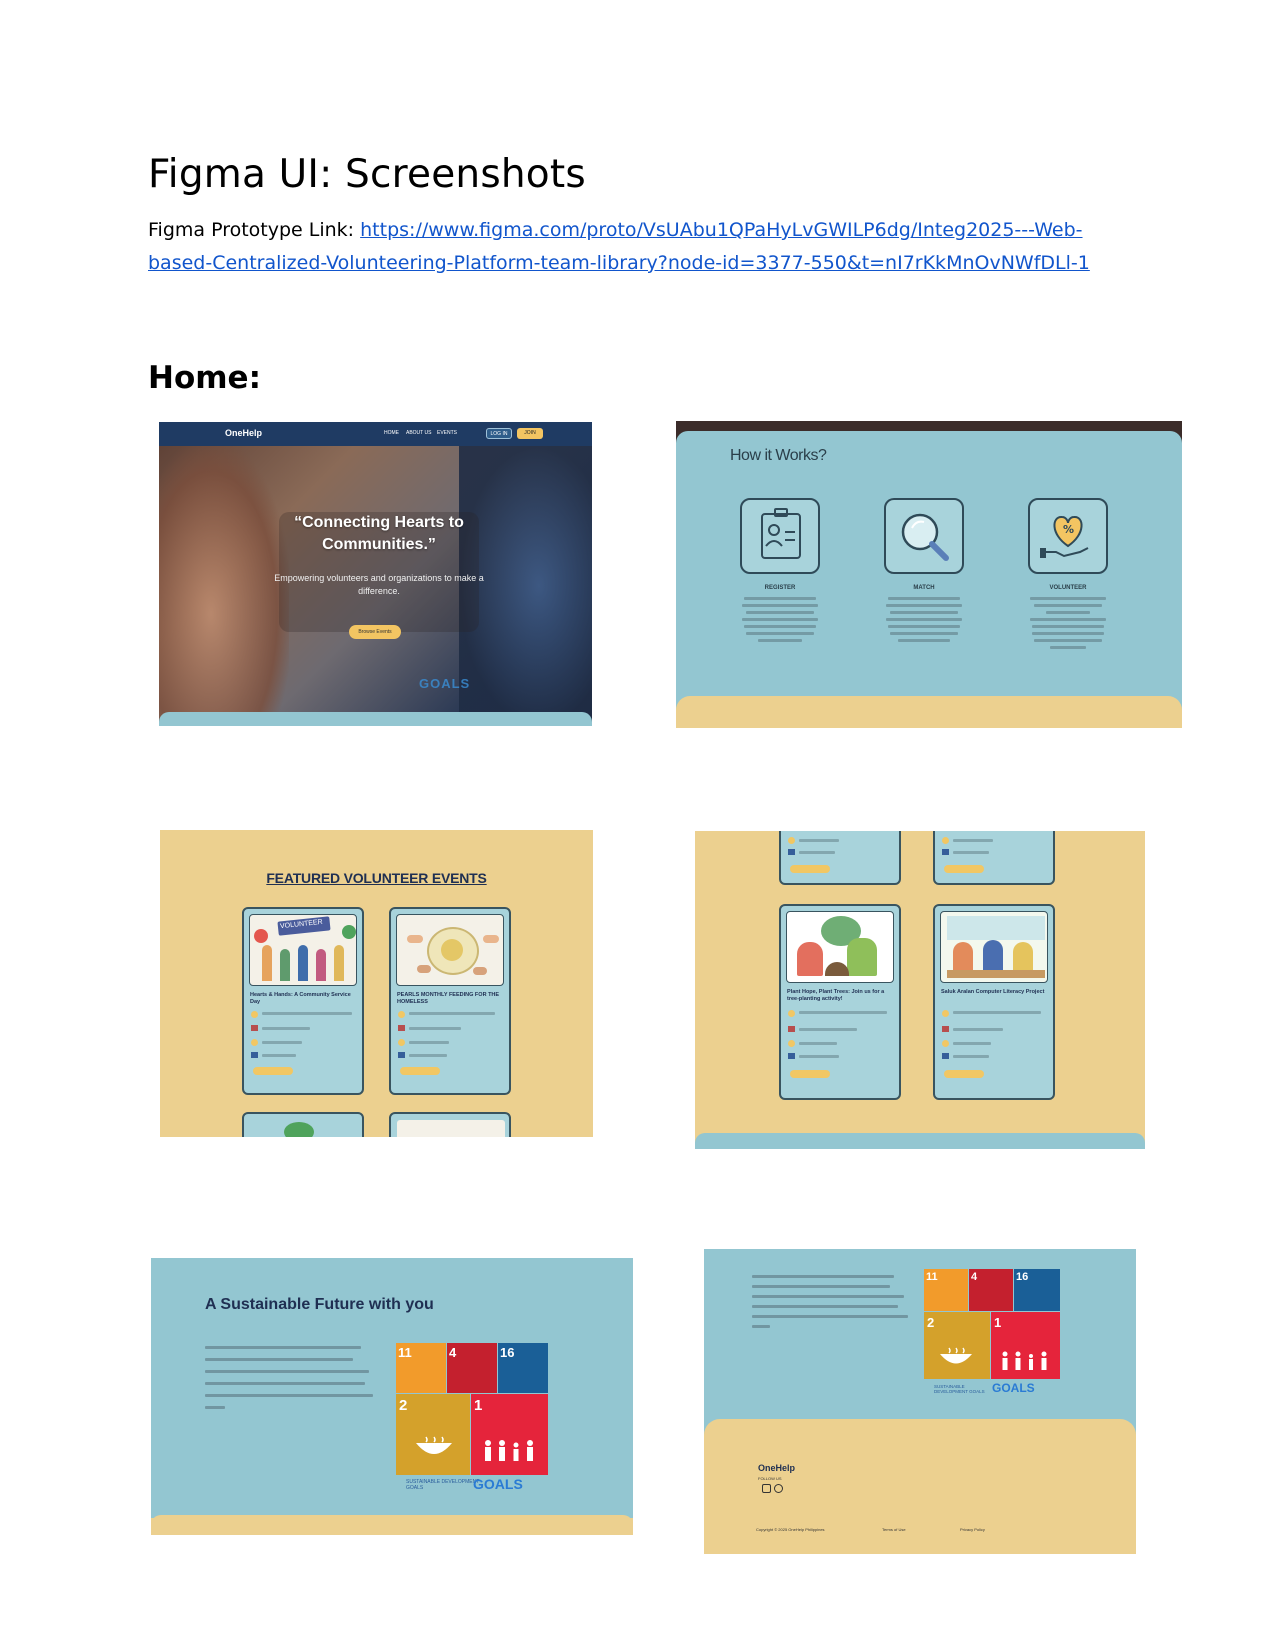  I want to click on step-volunteer-label: VOLUNTEER, so click(1068, 588).